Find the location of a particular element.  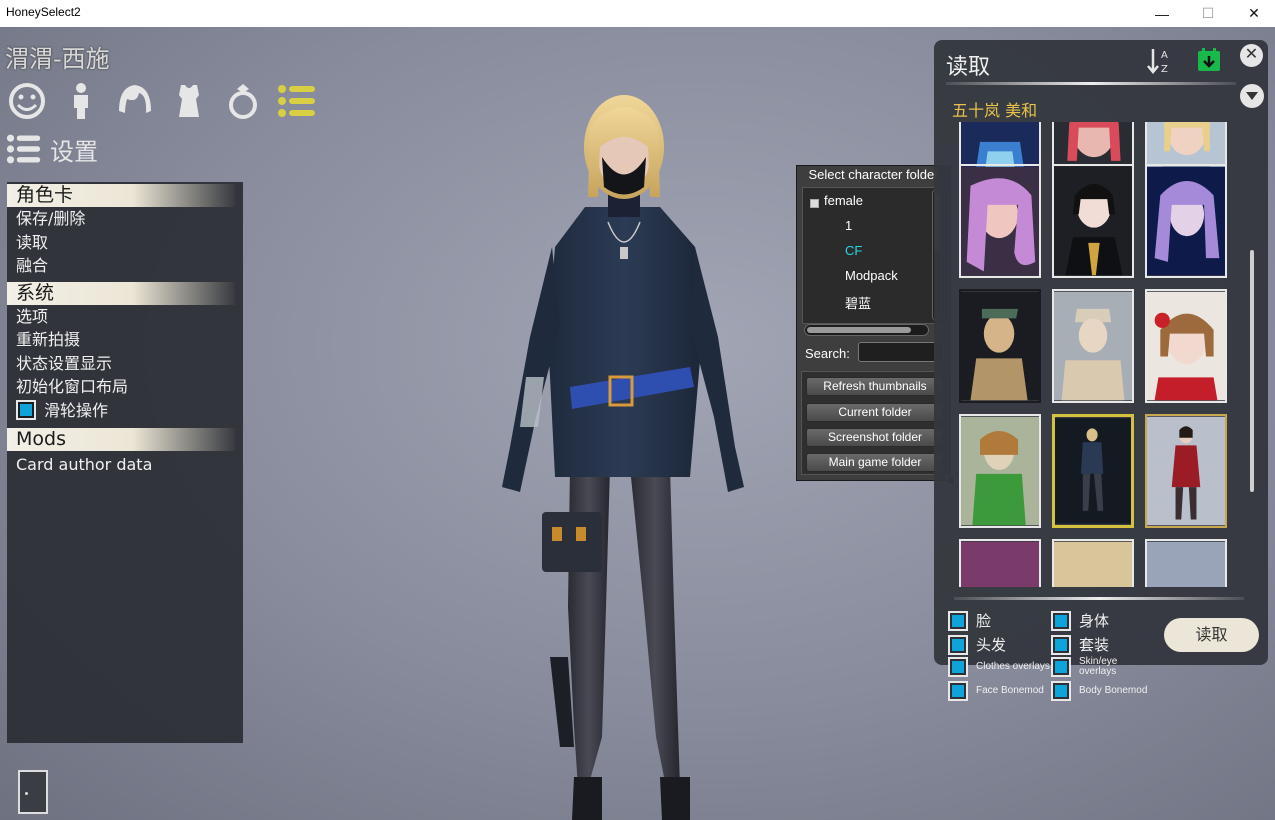

option-label: 身体 is located at coordinates (1094, 621).